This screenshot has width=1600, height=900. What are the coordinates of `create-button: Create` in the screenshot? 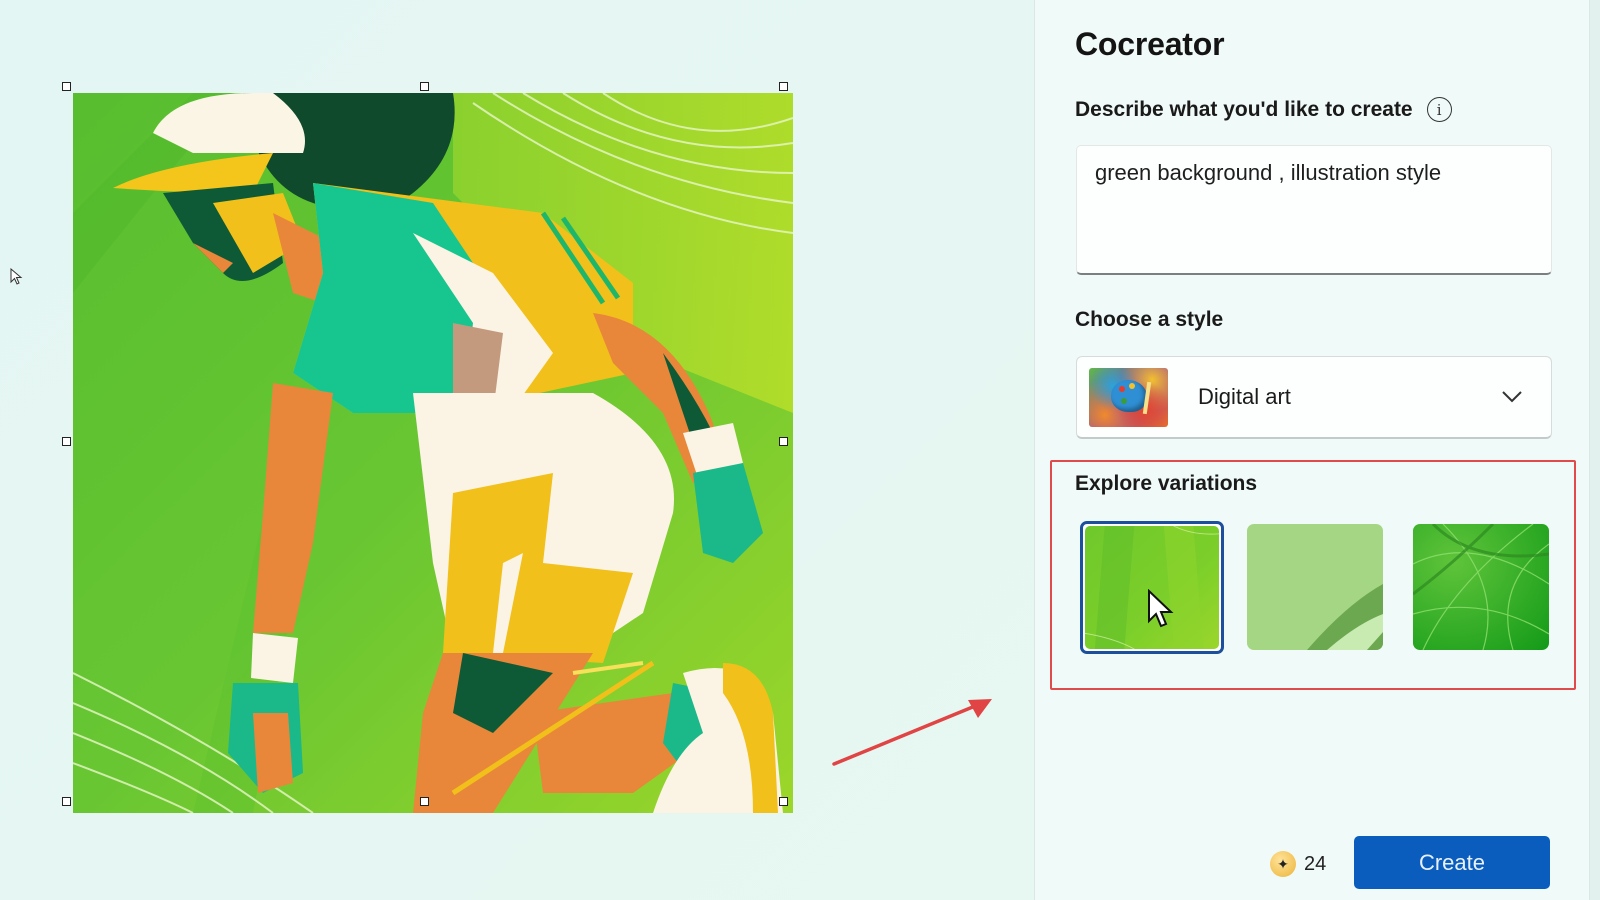 It's located at (1452, 862).